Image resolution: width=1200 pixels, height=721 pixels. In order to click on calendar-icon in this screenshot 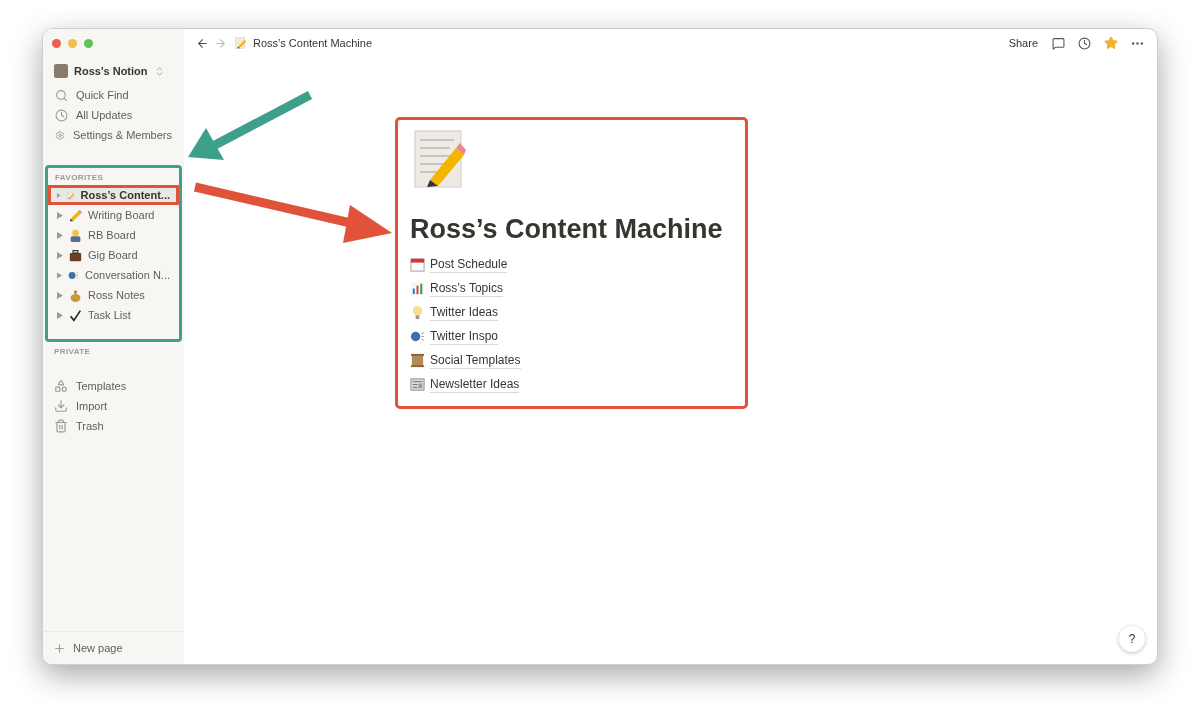, I will do `click(417, 264)`.